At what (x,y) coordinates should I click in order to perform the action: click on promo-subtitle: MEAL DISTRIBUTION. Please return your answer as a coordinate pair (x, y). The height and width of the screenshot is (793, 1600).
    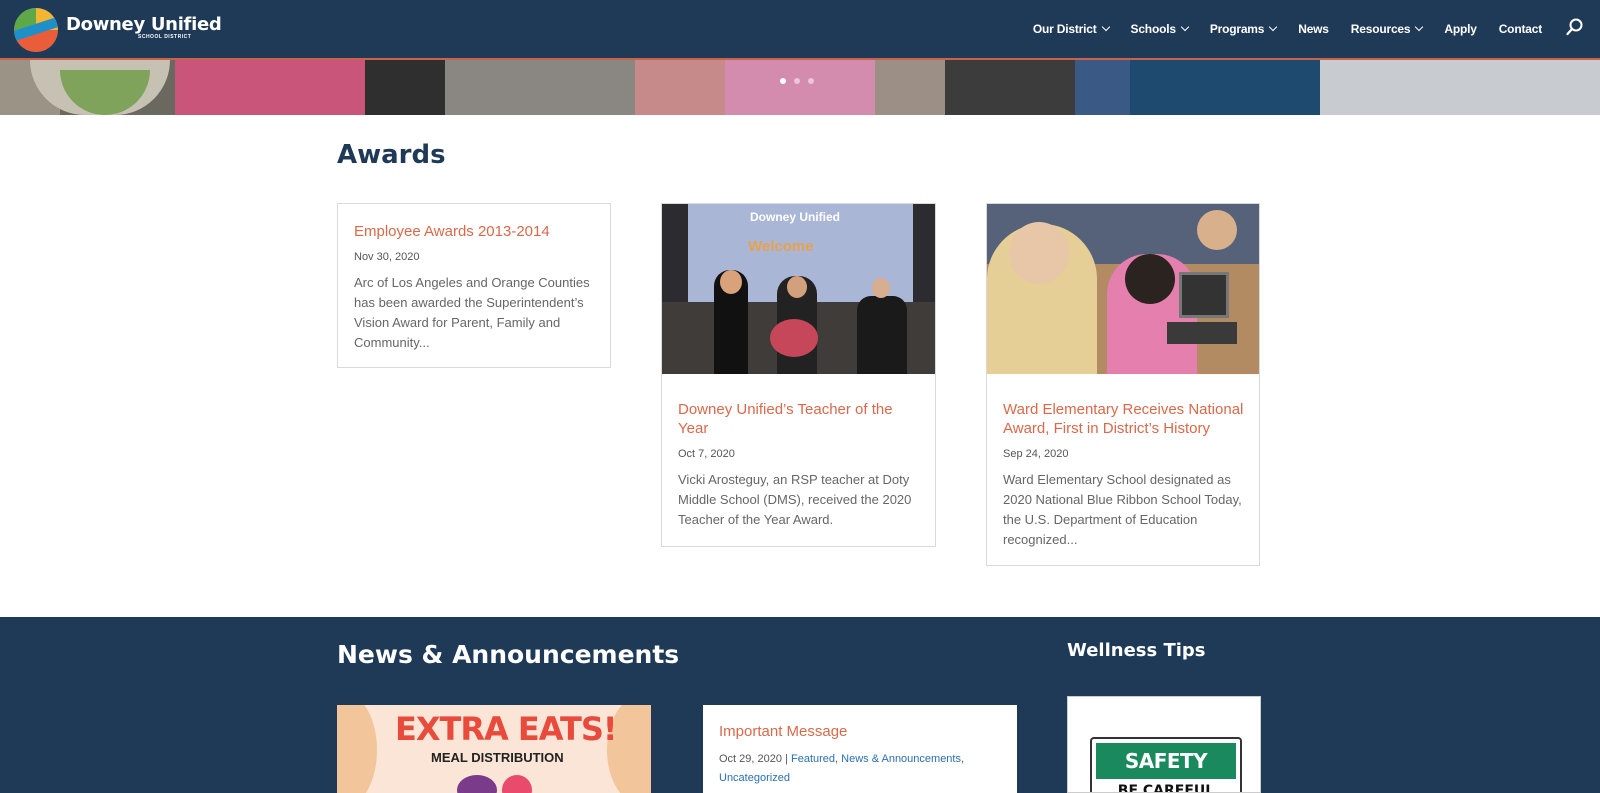
    Looking at the image, I should click on (497, 757).